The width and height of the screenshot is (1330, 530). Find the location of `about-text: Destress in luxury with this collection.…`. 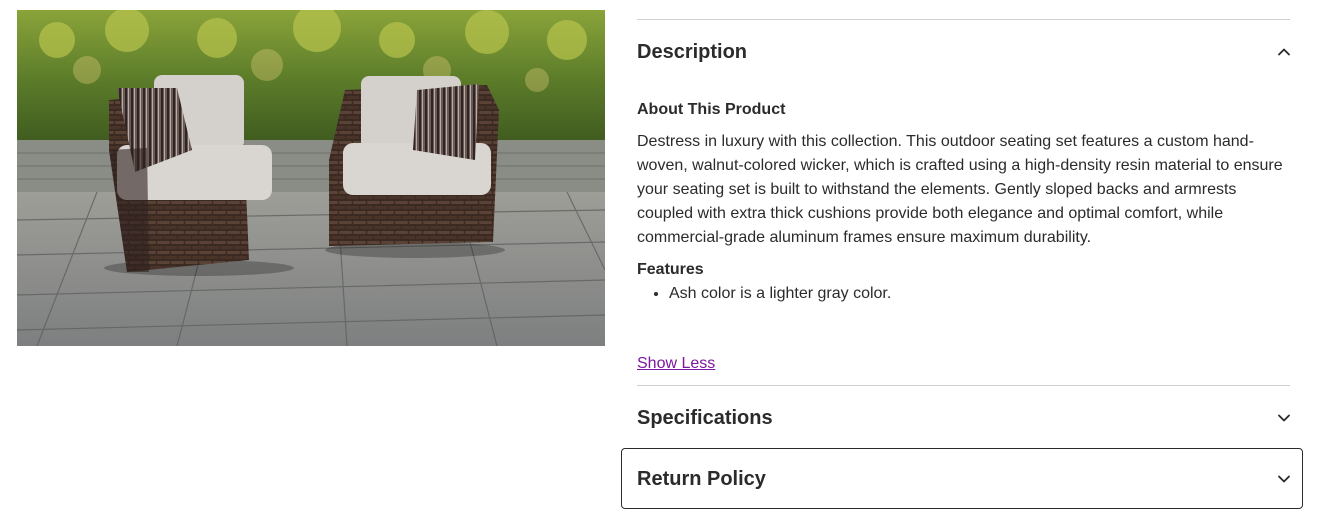

about-text: Destress in luxury with this collection.… is located at coordinates (960, 189).